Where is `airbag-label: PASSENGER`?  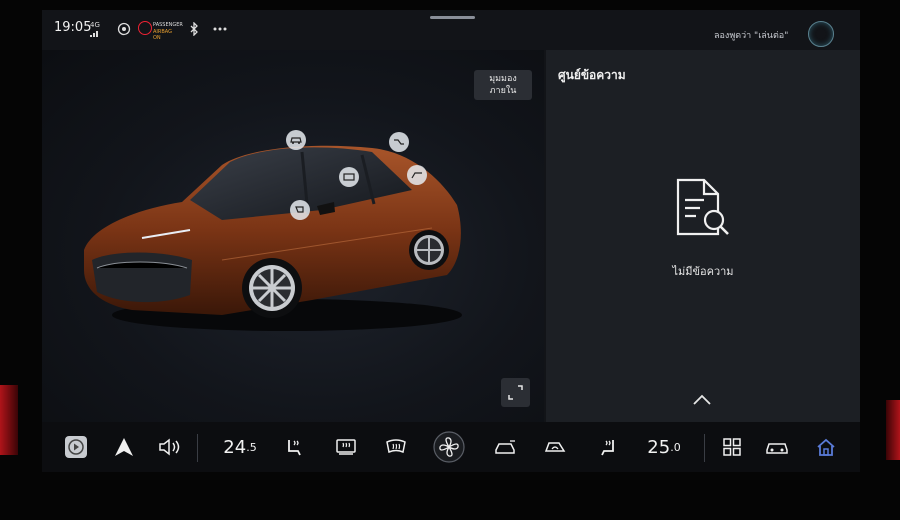 airbag-label: PASSENGER is located at coordinates (168, 25).